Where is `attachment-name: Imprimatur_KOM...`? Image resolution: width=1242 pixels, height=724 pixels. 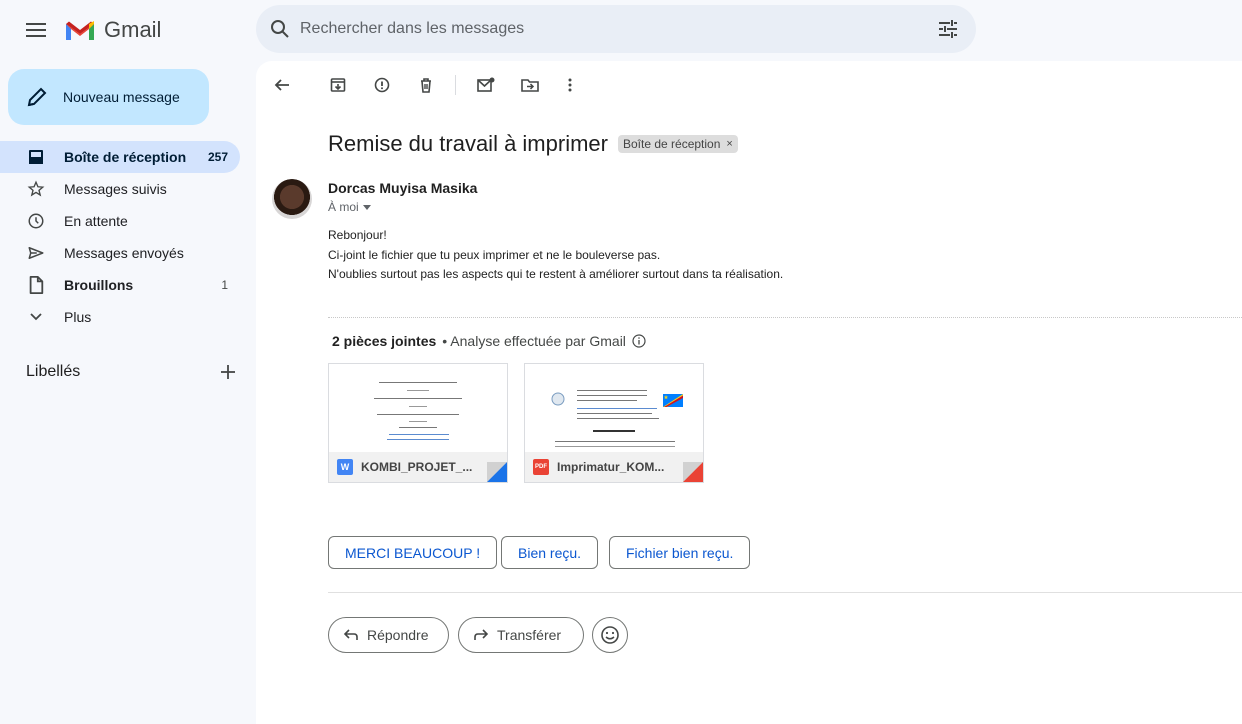 attachment-name: Imprimatur_KOM... is located at coordinates (611, 467).